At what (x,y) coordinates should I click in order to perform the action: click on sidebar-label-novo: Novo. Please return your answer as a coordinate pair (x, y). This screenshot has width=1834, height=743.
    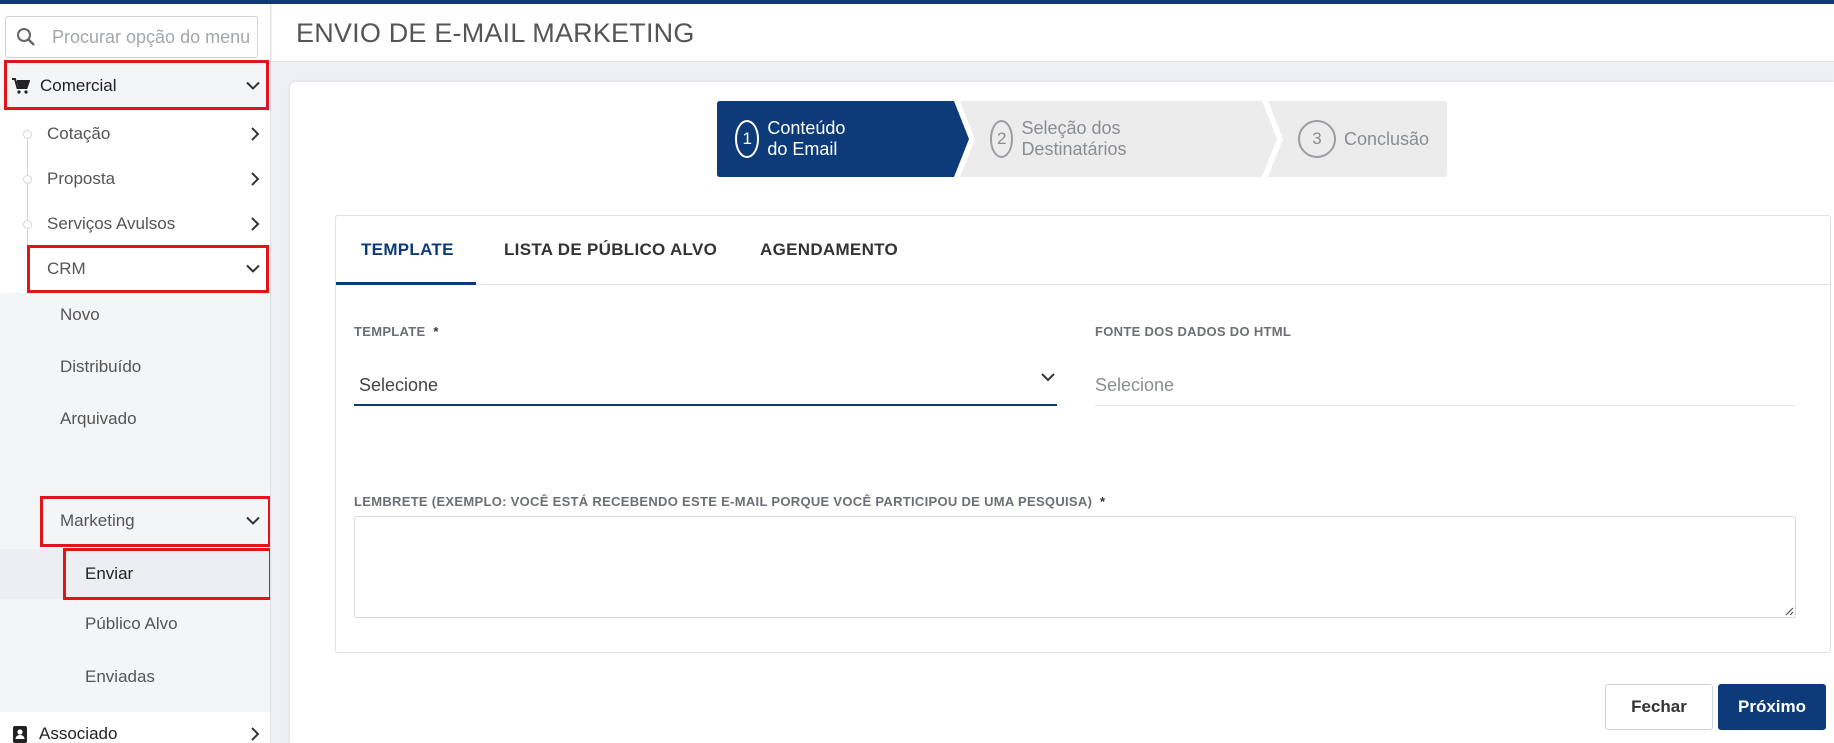
    Looking at the image, I should click on (80, 314).